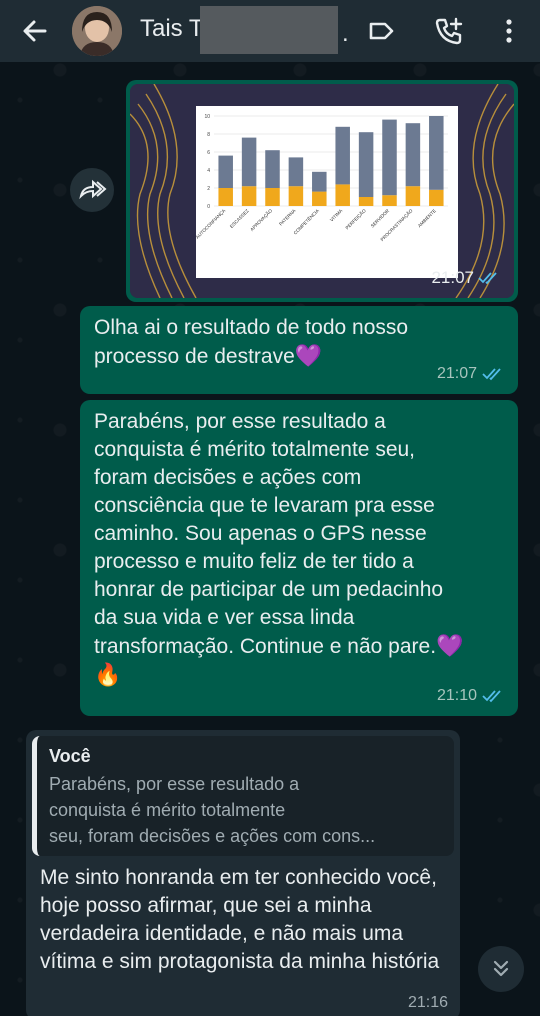  I want to click on chat-header: Tais T ., so click(270, 31).